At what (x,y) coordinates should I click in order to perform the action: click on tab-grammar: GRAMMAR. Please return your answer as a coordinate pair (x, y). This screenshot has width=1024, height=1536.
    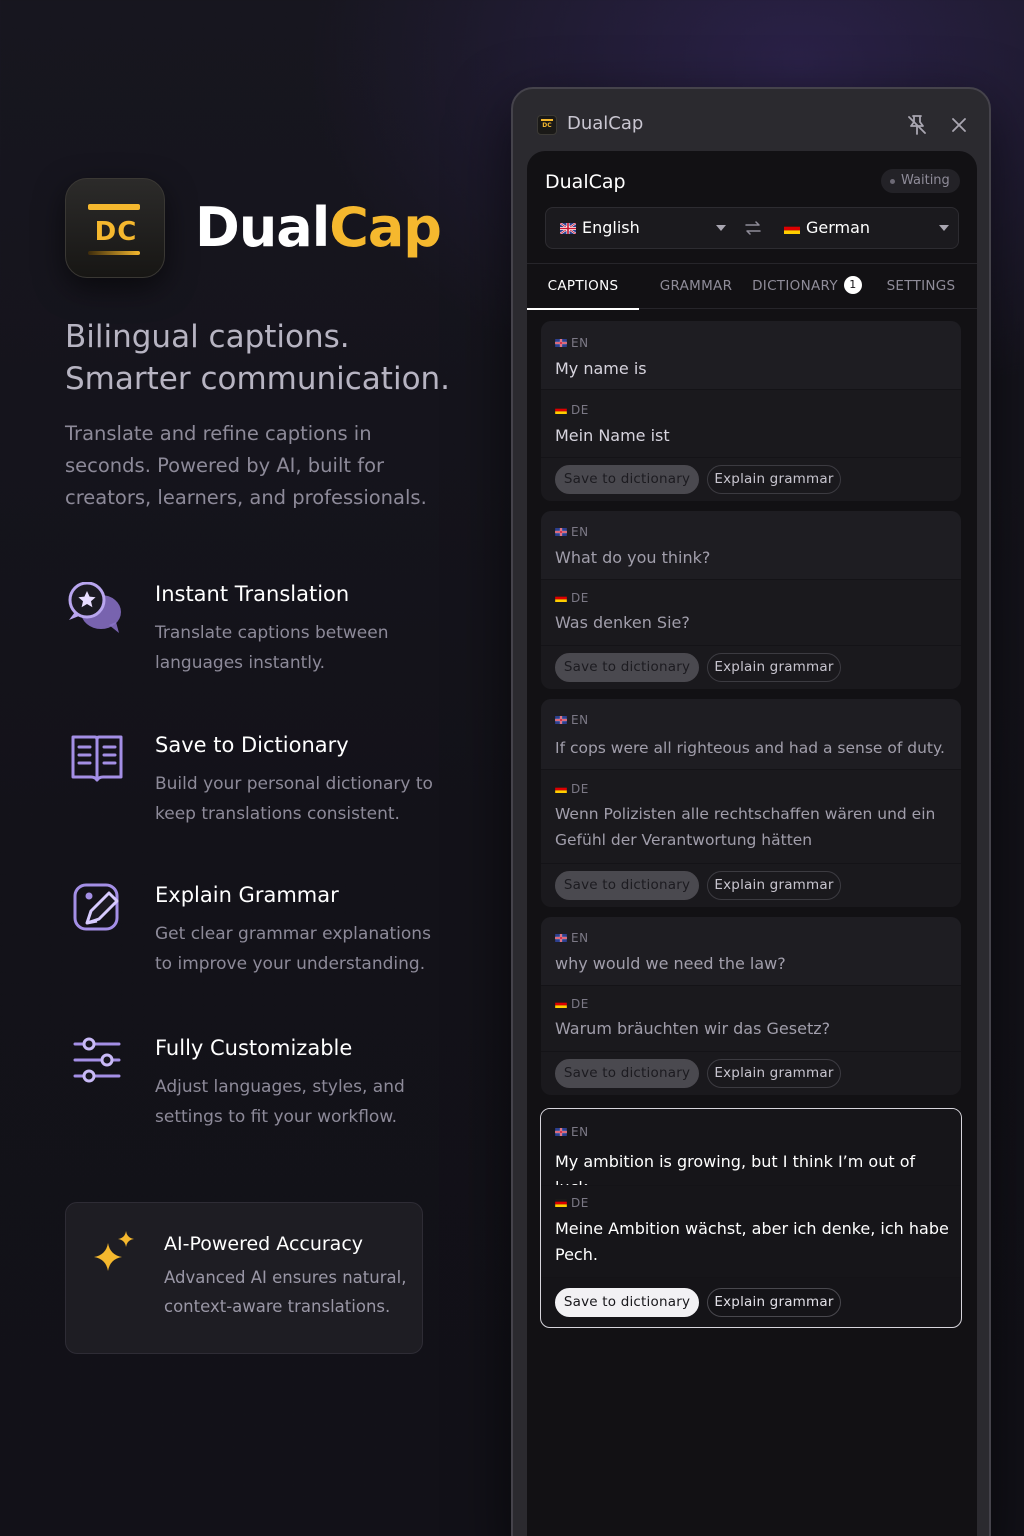
    Looking at the image, I should click on (696, 286).